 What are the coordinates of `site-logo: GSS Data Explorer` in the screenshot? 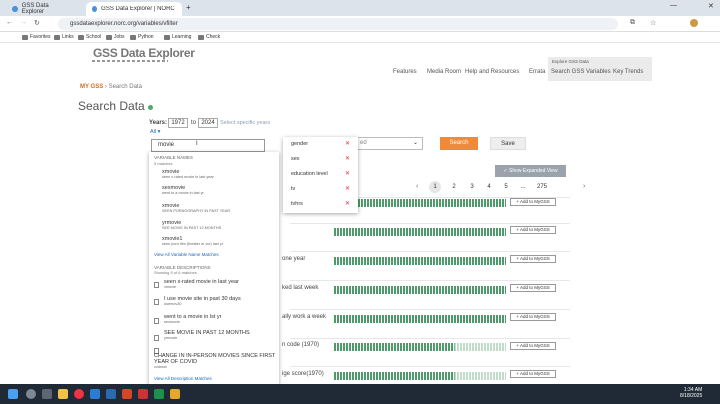 It's located at (144, 53).